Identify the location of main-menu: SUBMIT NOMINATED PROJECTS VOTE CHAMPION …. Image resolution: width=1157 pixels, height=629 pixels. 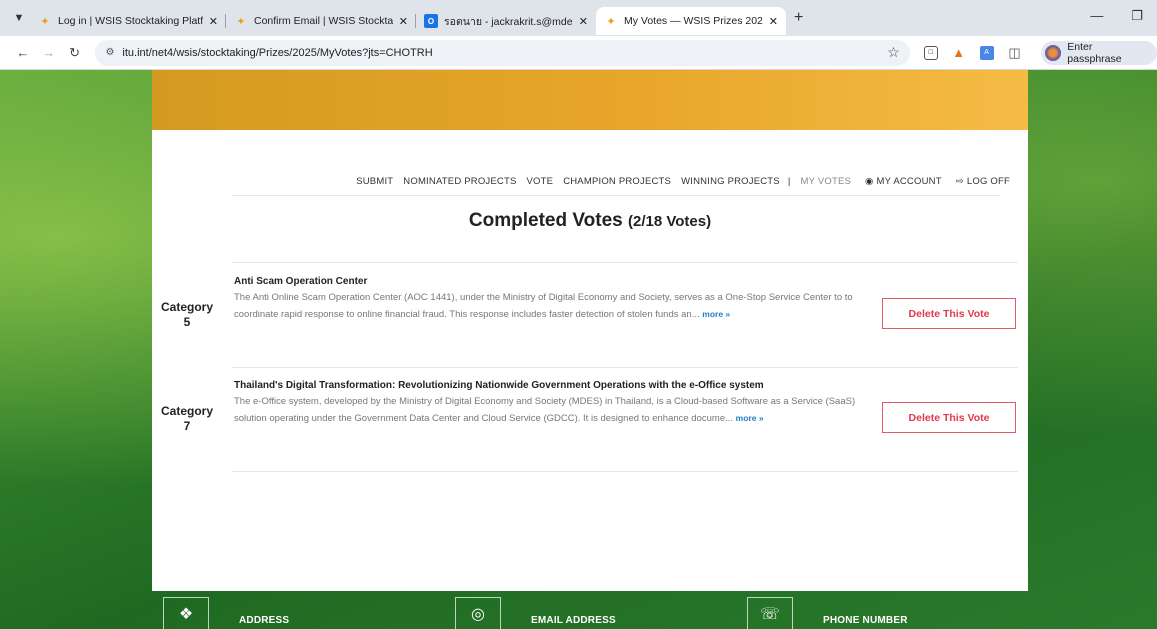
(678, 181).